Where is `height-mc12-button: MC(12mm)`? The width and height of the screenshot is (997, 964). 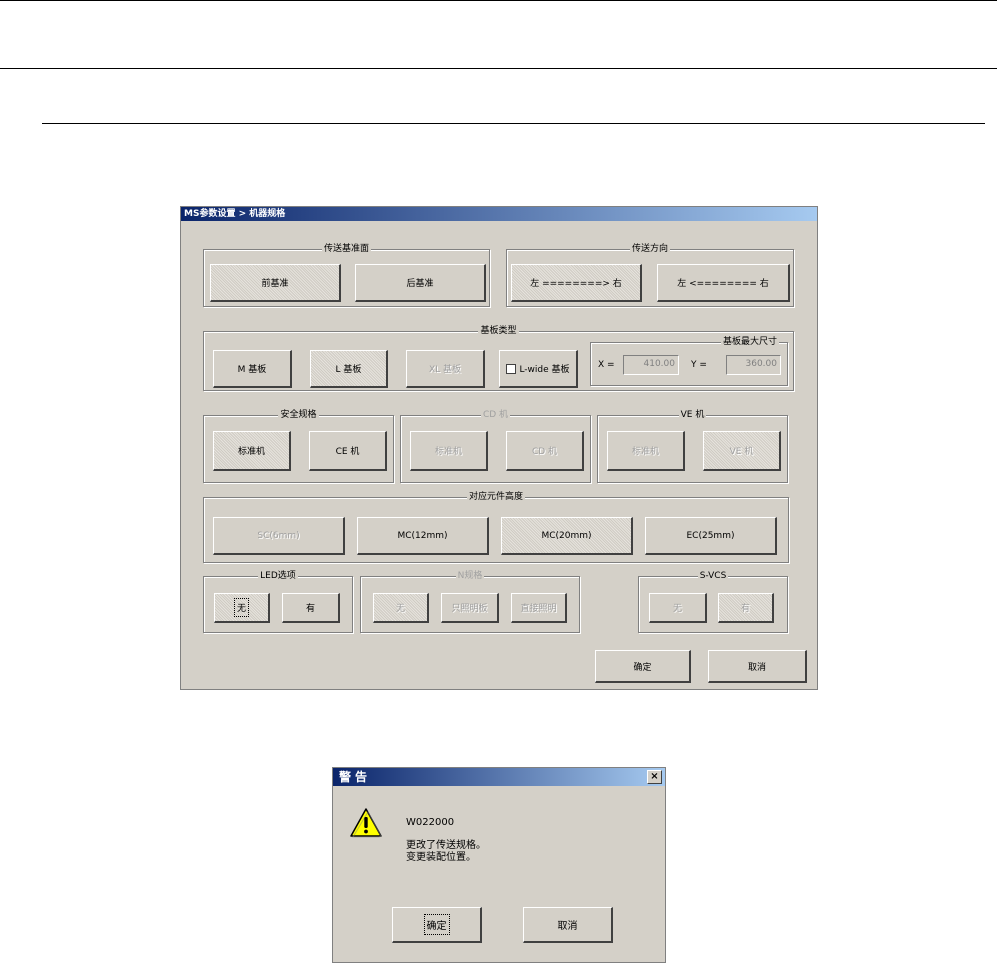
height-mc12-button: MC(12mm) is located at coordinates (423, 536).